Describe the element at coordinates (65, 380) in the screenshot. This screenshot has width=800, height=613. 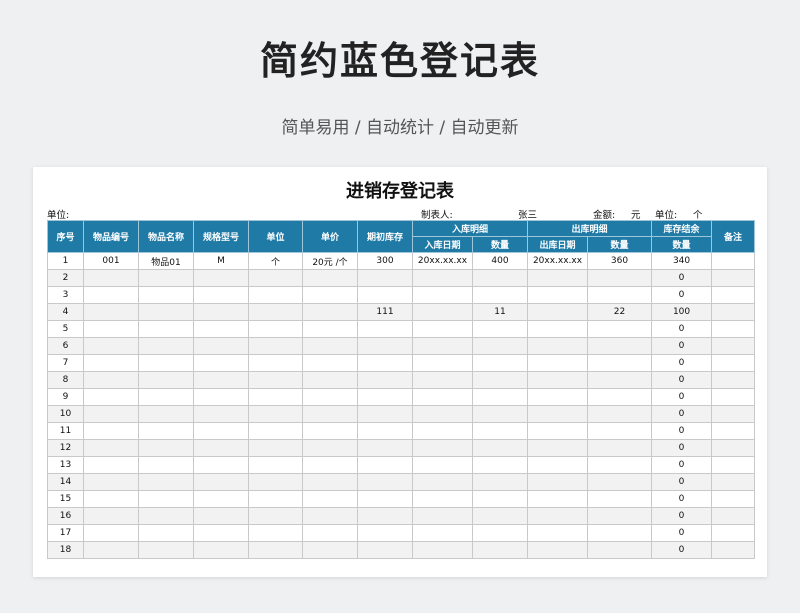
I see `cell-seq: 8` at that location.